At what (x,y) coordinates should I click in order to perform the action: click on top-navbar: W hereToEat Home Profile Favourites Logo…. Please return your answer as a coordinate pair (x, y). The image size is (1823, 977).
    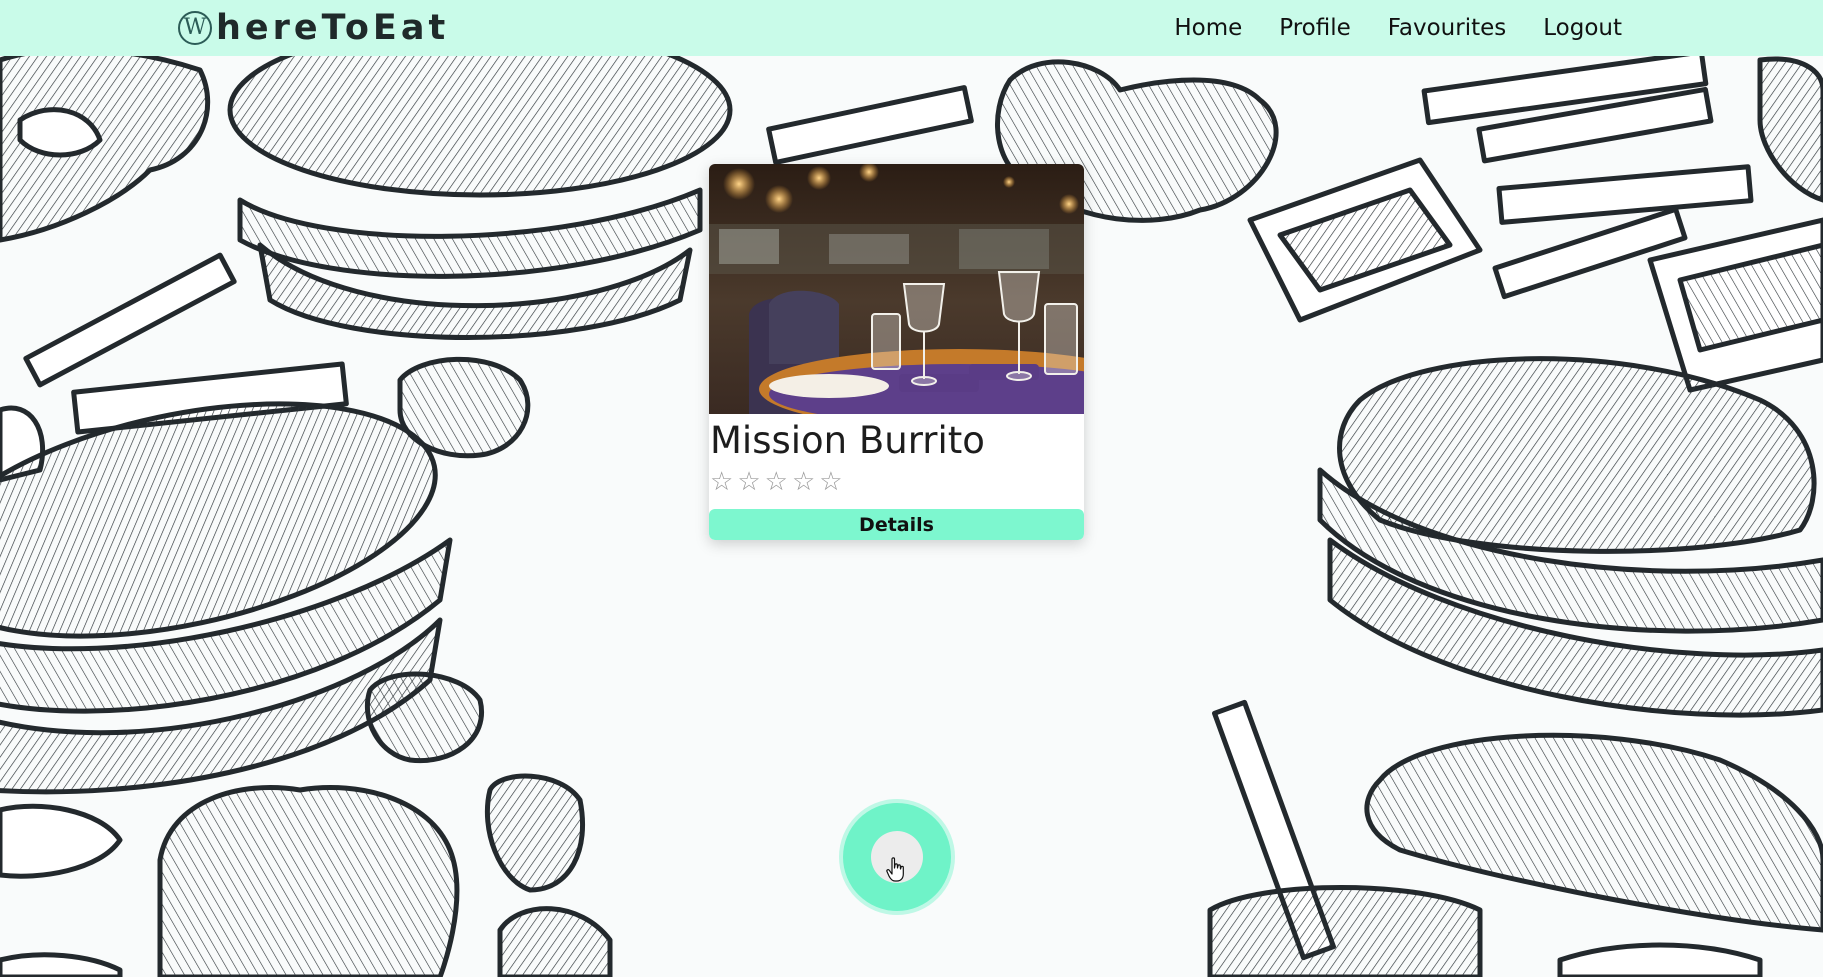
    Looking at the image, I should click on (911, 28).